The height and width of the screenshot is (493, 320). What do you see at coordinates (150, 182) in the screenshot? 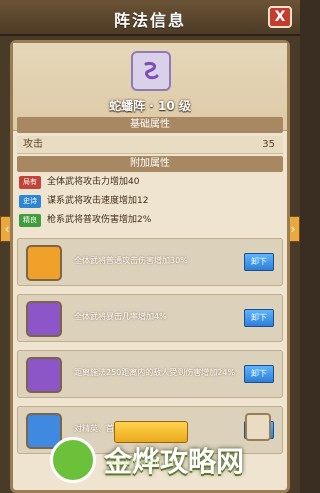
I see `bonus-row: 局有 全体武将攻击力增加40` at bounding box center [150, 182].